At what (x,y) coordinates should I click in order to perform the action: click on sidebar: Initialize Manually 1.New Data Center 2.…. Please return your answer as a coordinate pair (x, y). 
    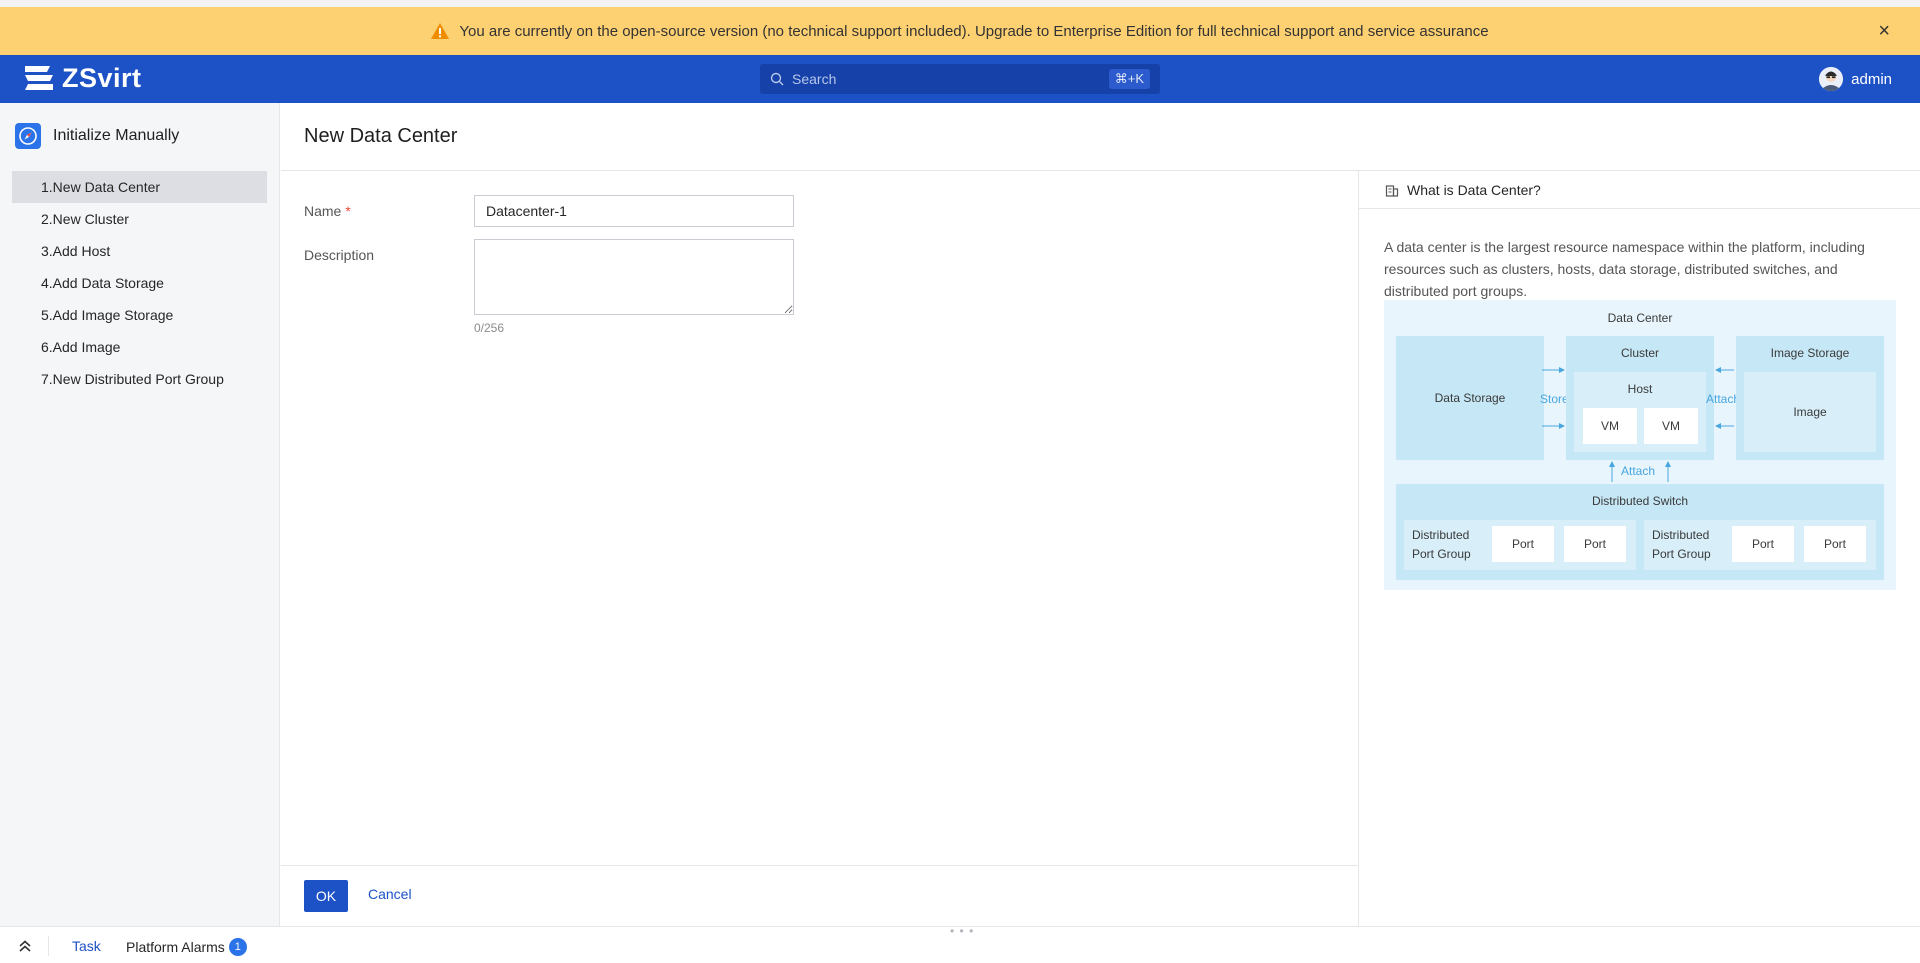
    Looking at the image, I should click on (140, 514).